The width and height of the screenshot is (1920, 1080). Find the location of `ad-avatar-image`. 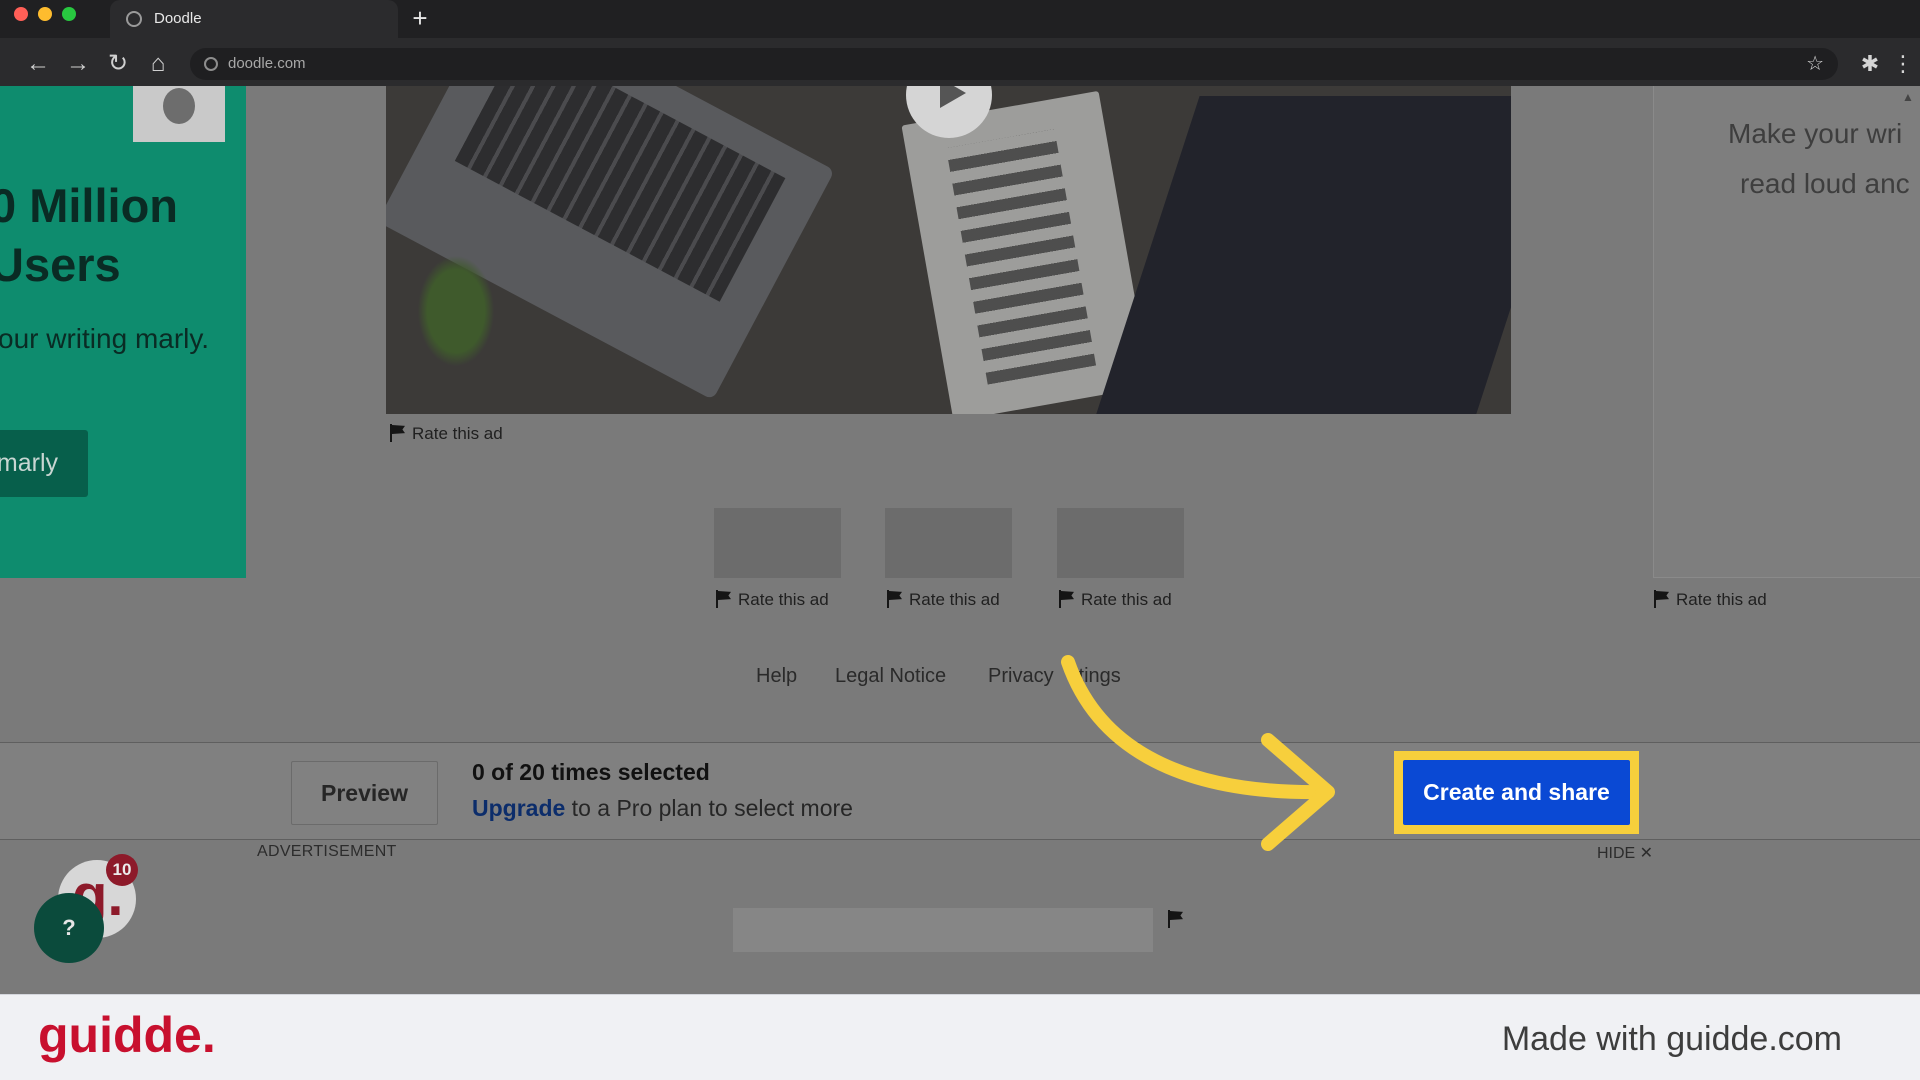

ad-avatar-image is located at coordinates (179, 114).